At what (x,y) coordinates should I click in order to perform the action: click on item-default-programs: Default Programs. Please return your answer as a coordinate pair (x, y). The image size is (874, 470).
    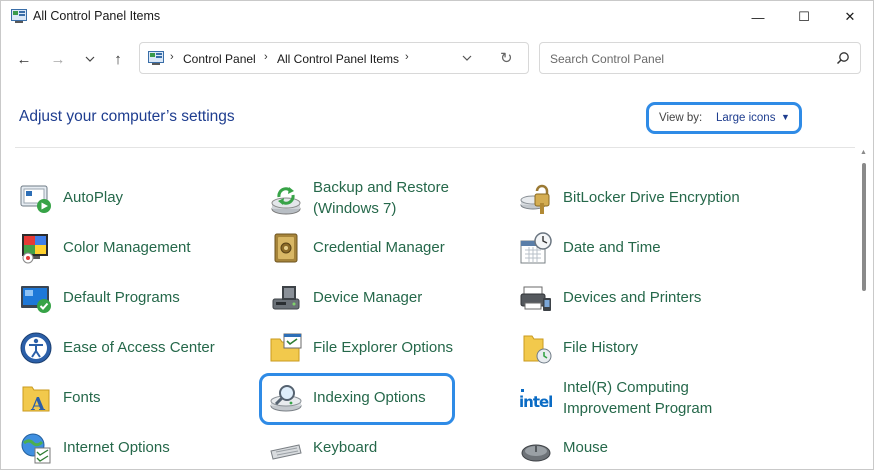
    Looking at the image, I should click on (129, 299).